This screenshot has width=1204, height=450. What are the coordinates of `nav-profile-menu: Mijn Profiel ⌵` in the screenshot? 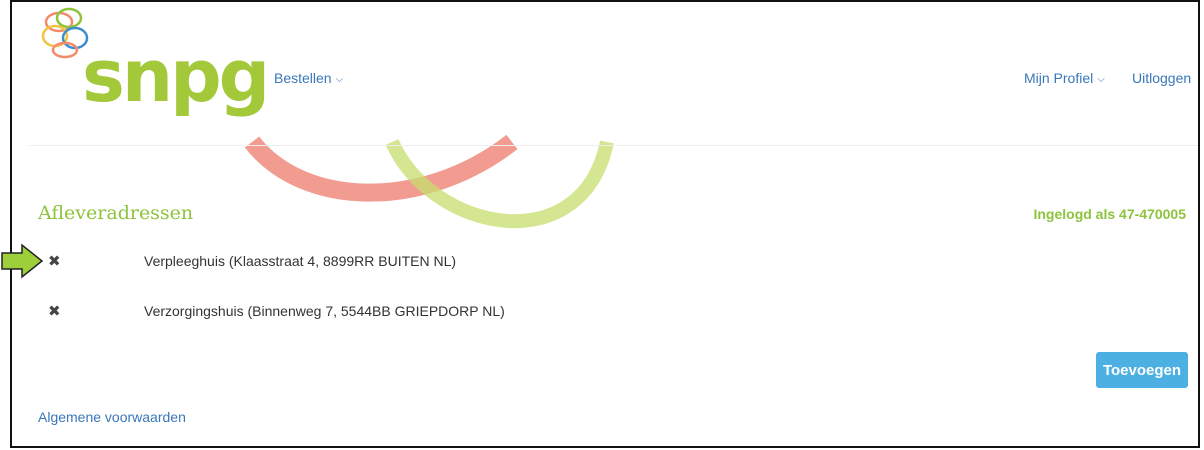 It's located at (1064, 78).